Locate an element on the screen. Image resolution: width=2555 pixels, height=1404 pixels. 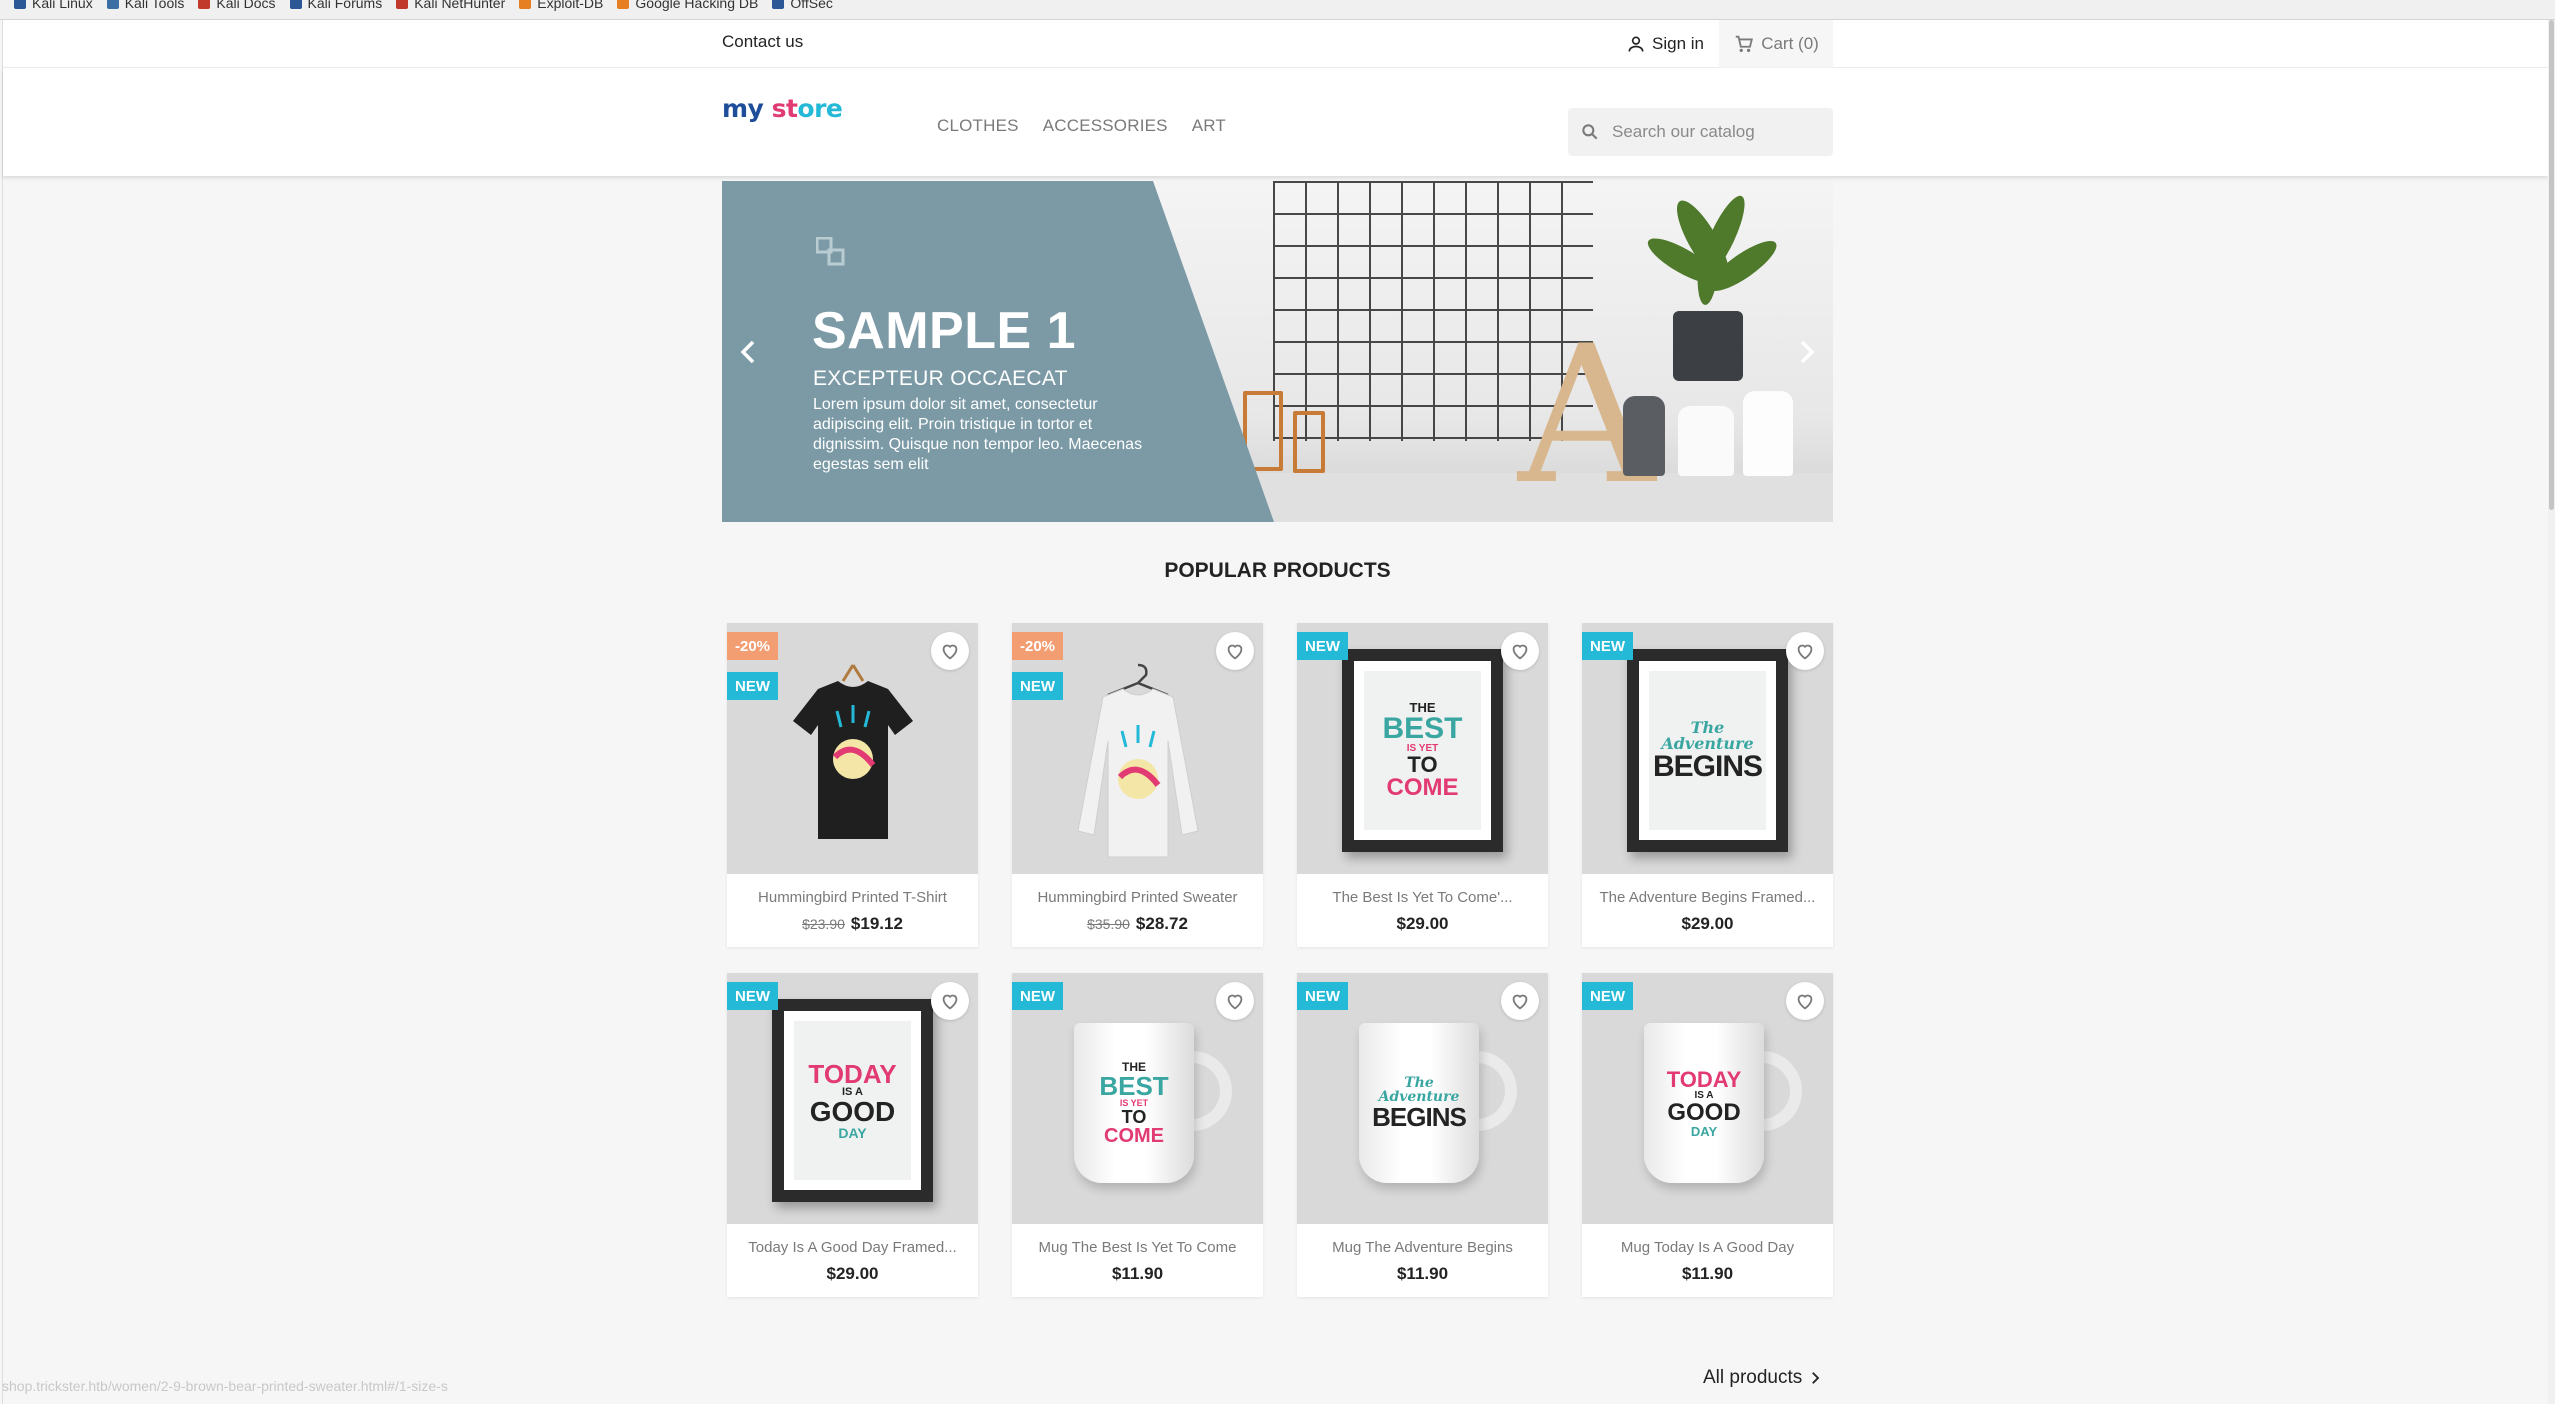
poster-art: TODAY IS A GOOD DAY is located at coordinates (852, 1100).